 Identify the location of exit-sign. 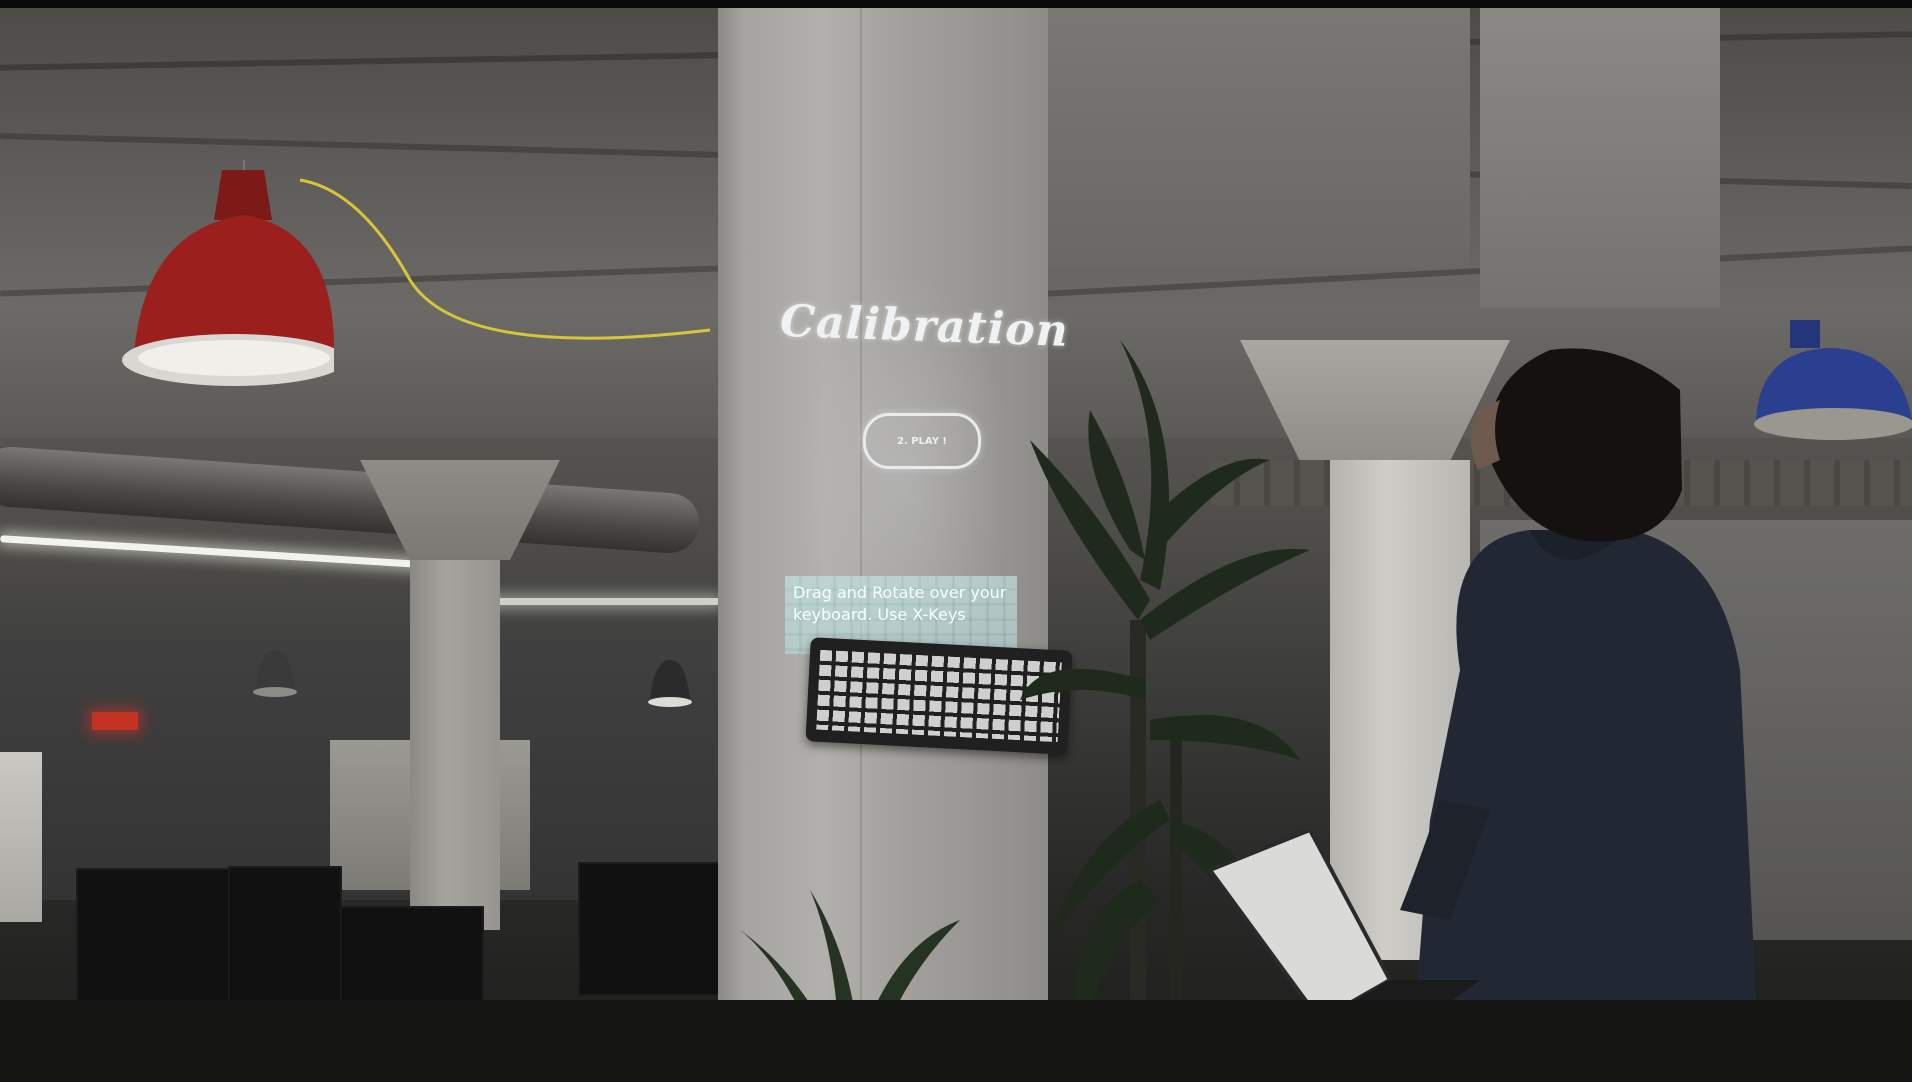
(115, 721).